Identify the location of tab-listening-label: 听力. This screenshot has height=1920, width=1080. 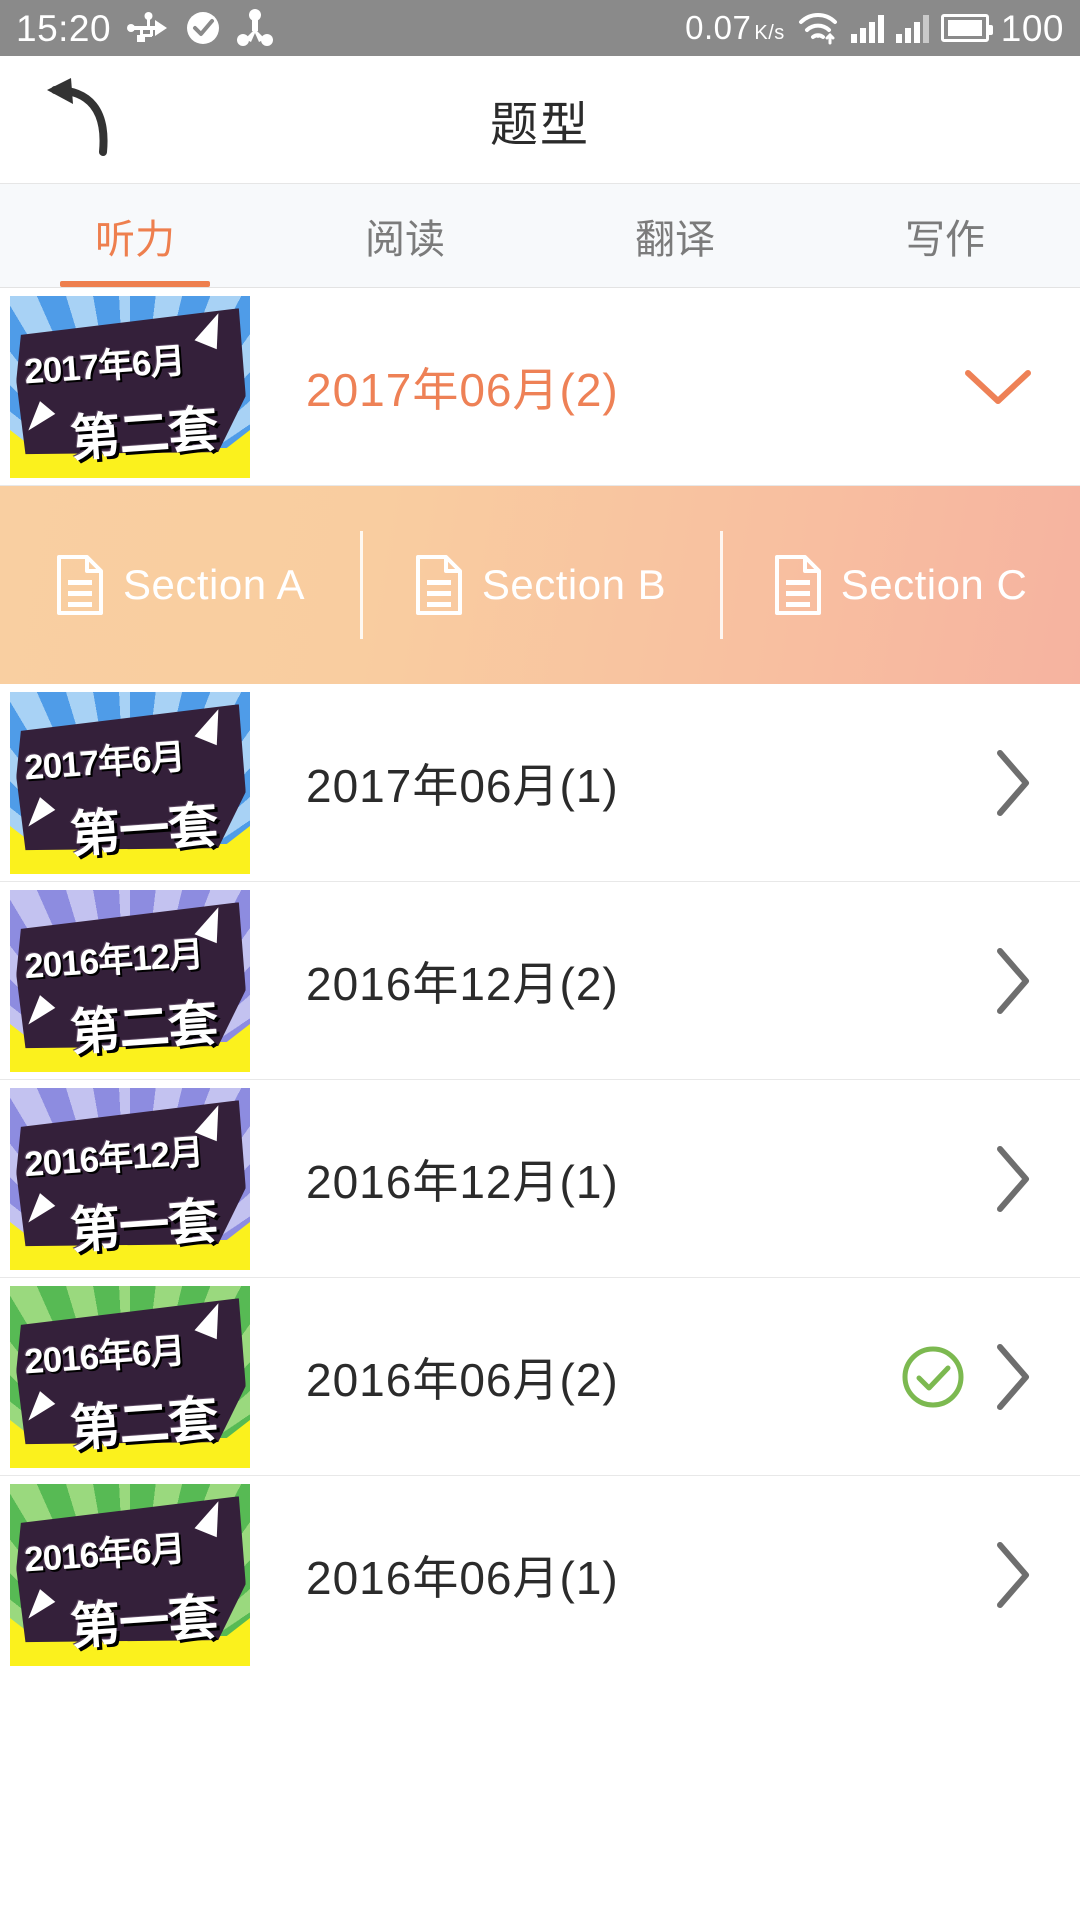
(135, 239).